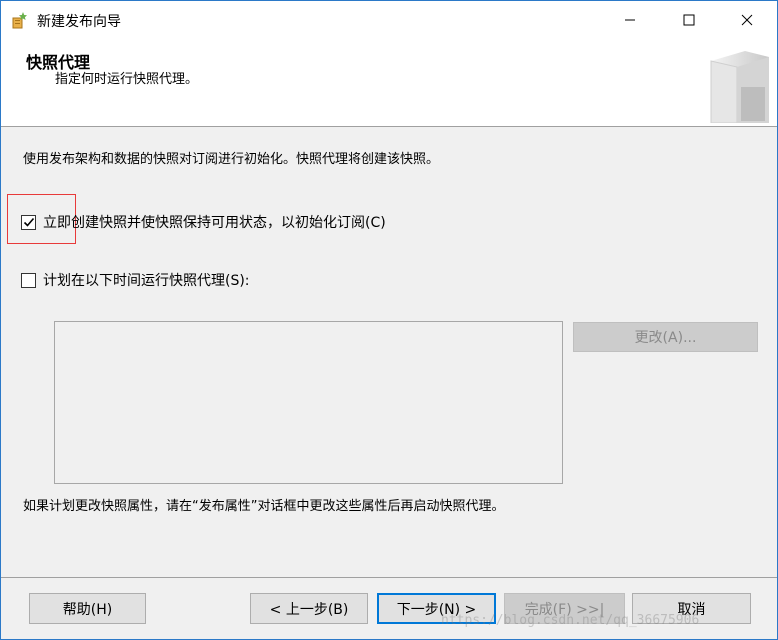 Image resolution: width=778 pixels, height=640 pixels. I want to click on footer-divider, so click(389, 577).